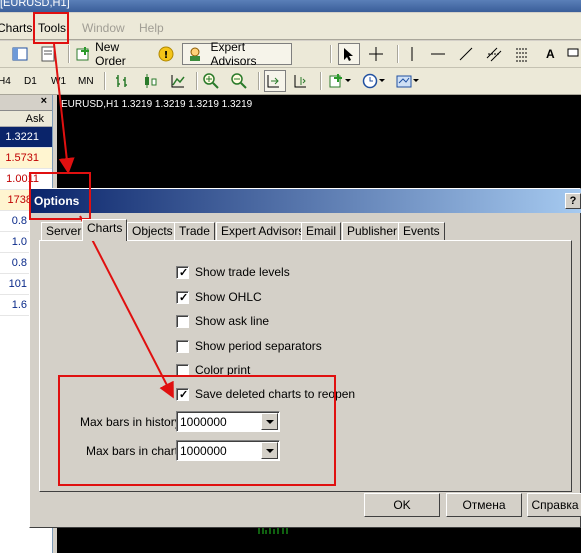 Image resolution: width=581 pixels, height=553 pixels. What do you see at coordinates (126, 307) in the screenshot?
I see `arrow-to-max-bars` at bounding box center [126, 307].